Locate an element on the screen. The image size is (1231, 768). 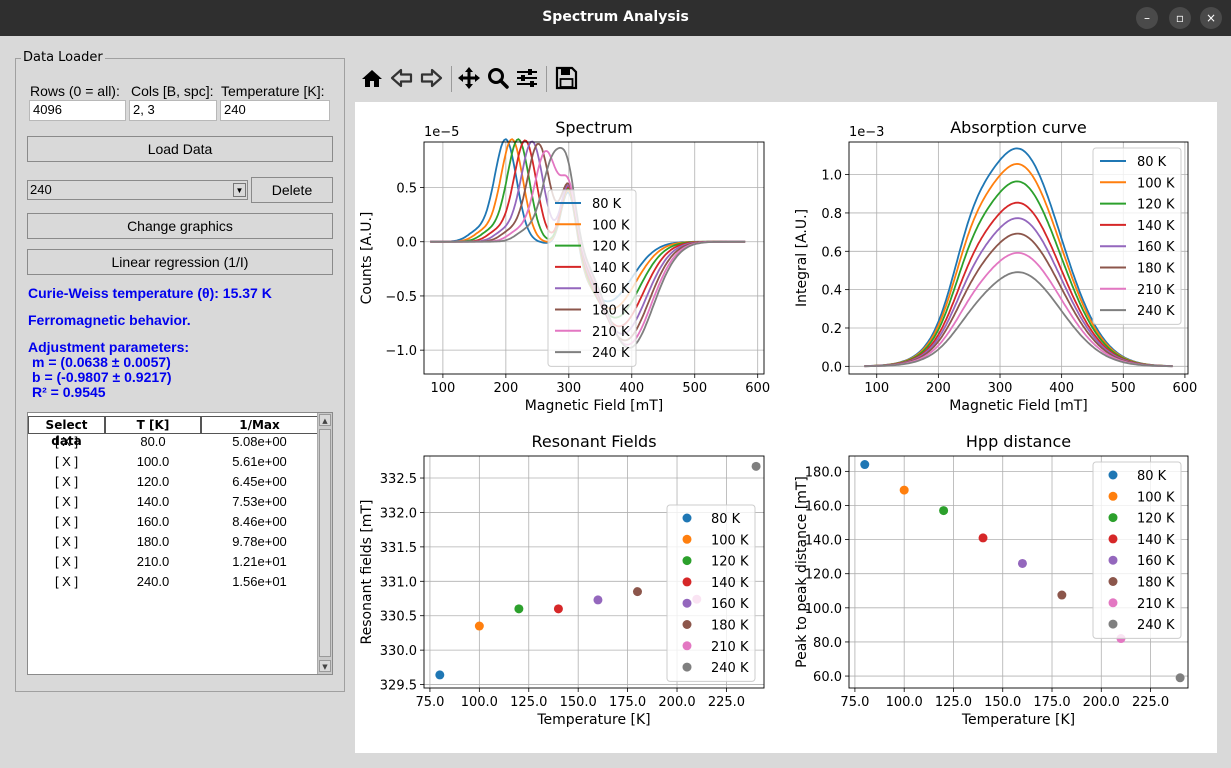
chart-title: Absorption curve is located at coordinates (1018, 127).